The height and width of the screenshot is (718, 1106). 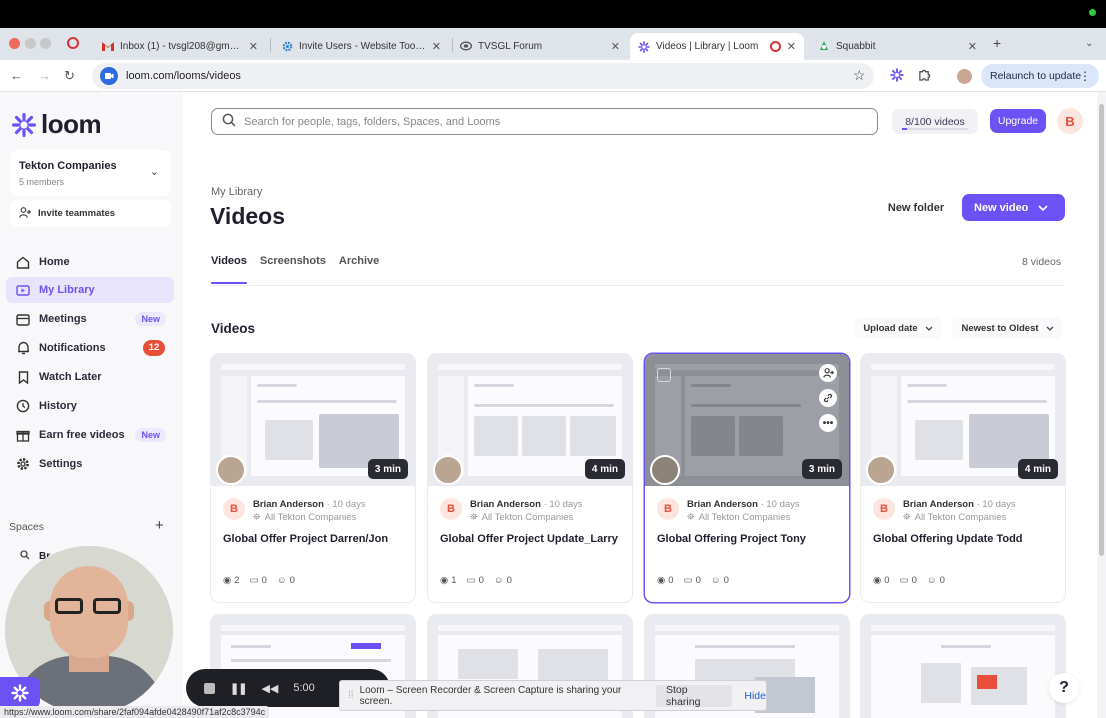 What do you see at coordinates (963, 666) in the screenshot?
I see `video-card-thumbnail` at bounding box center [963, 666].